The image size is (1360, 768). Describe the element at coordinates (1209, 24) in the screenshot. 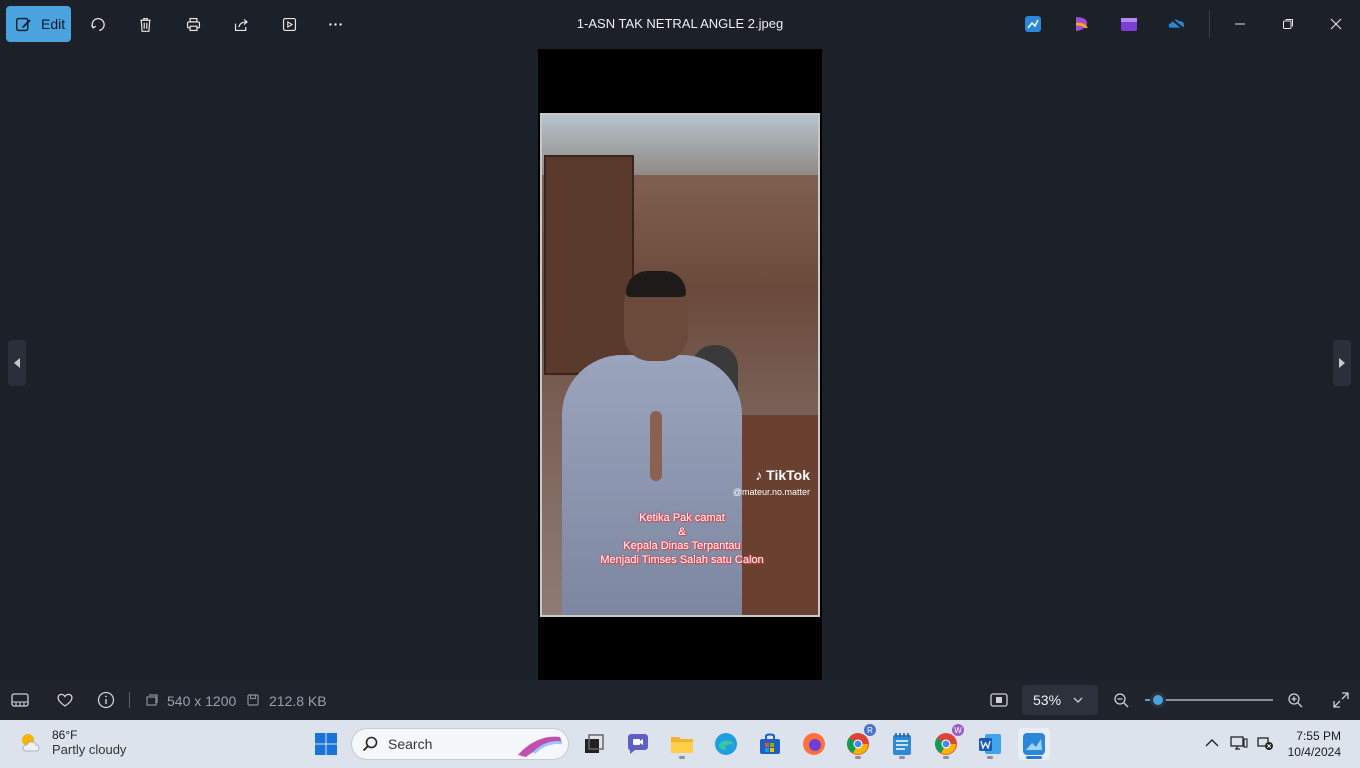

I see `toolbar-divider` at that location.